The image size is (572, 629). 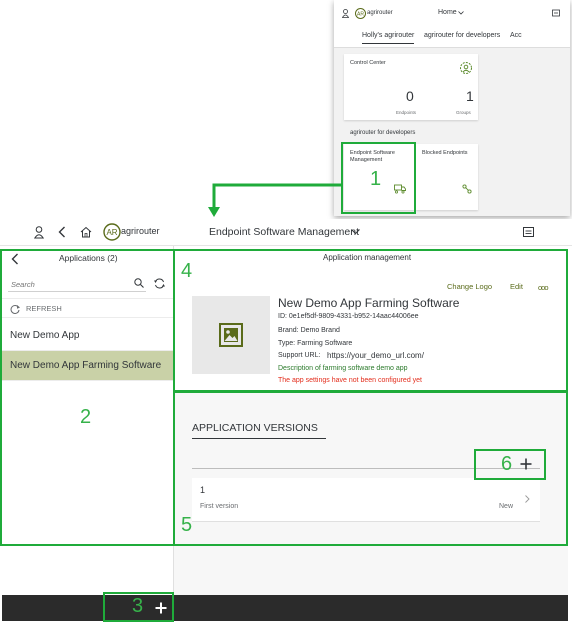 What do you see at coordinates (528, 232) in the screenshot?
I see `notifications-icon` at bounding box center [528, 232].